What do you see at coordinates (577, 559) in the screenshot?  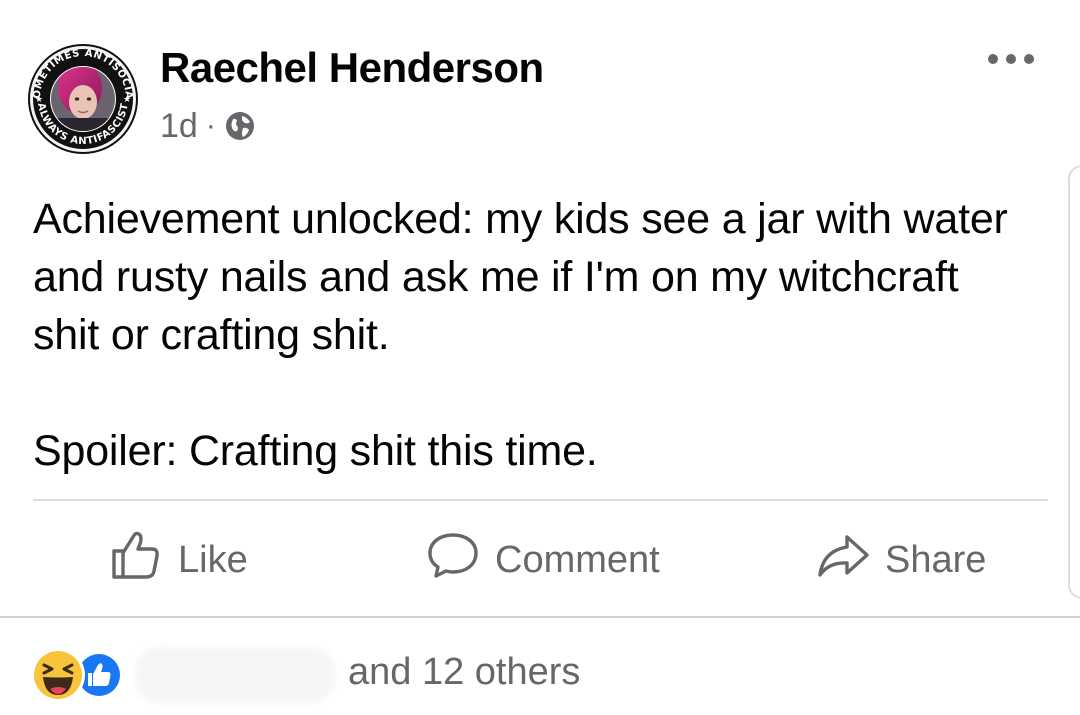 I see `comment-label: Comment` at bounding box center [577, 559].